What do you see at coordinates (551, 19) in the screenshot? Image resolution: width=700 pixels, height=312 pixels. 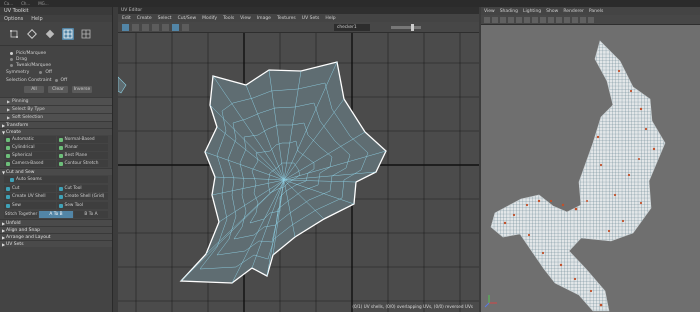 I see `smooth-shade-icon` at bounding box center [551, 19].